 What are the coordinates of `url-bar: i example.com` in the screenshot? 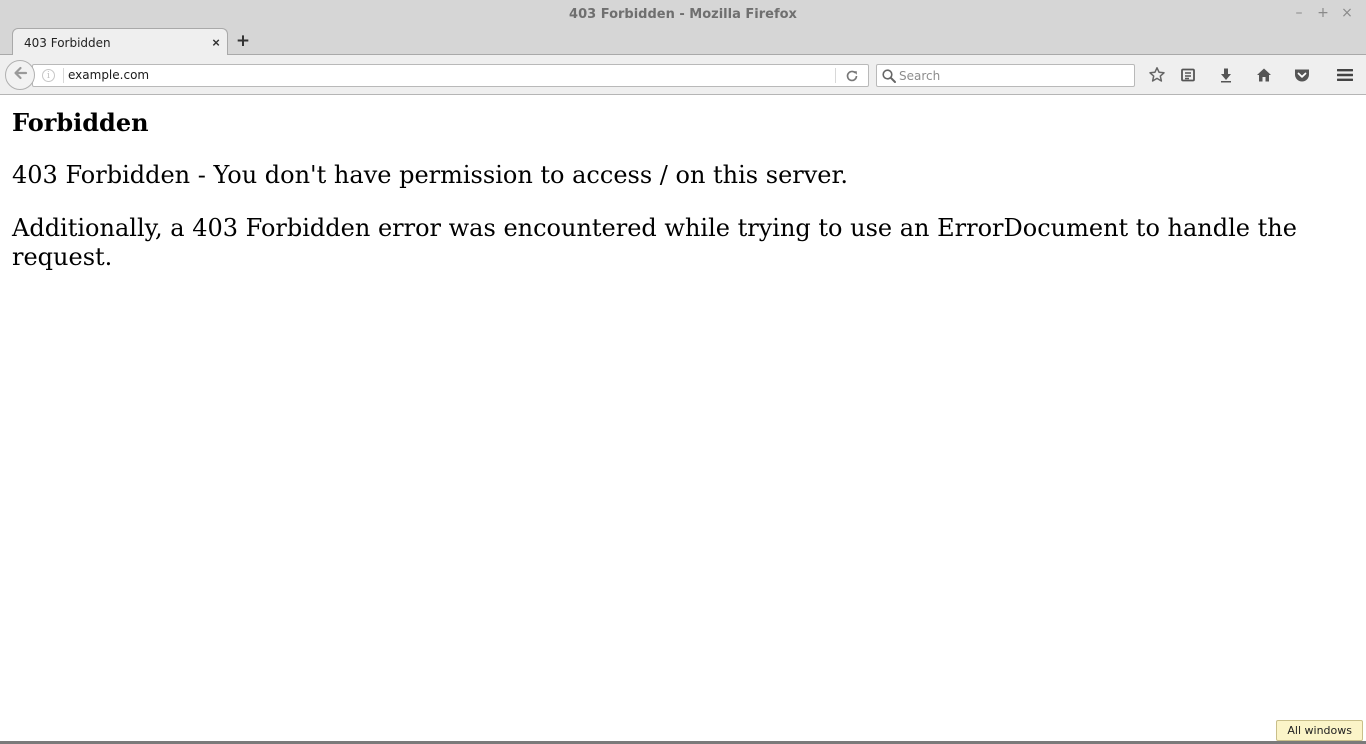 It's located at (450, 75).